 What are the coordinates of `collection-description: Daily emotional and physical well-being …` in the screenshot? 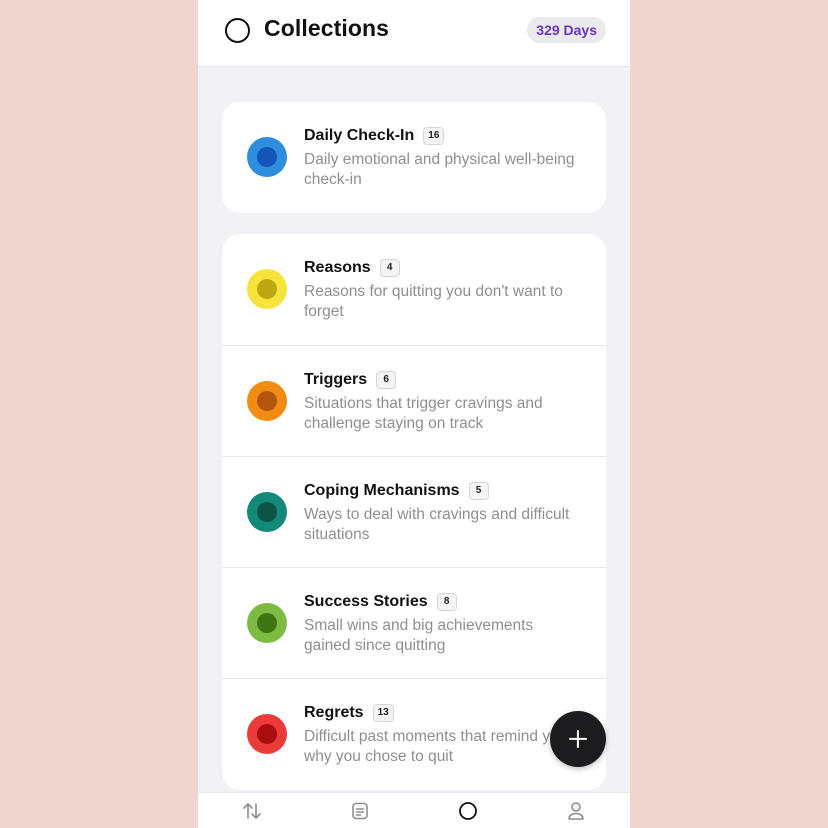 It's located at (439, 169).